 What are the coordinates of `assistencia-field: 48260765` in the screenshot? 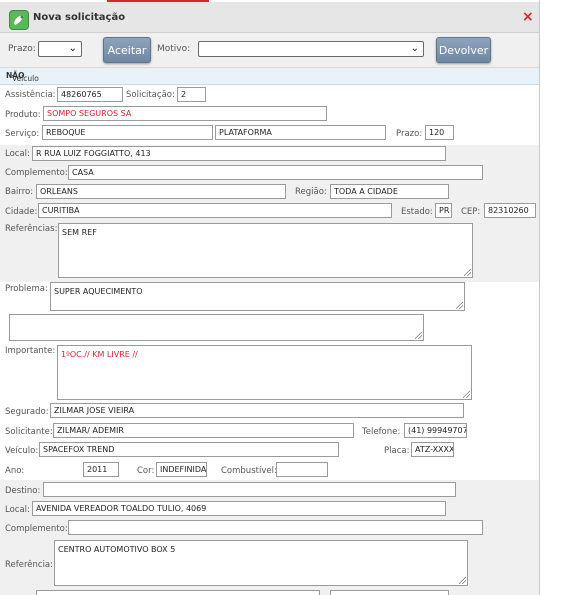 It's located at (90, 94).